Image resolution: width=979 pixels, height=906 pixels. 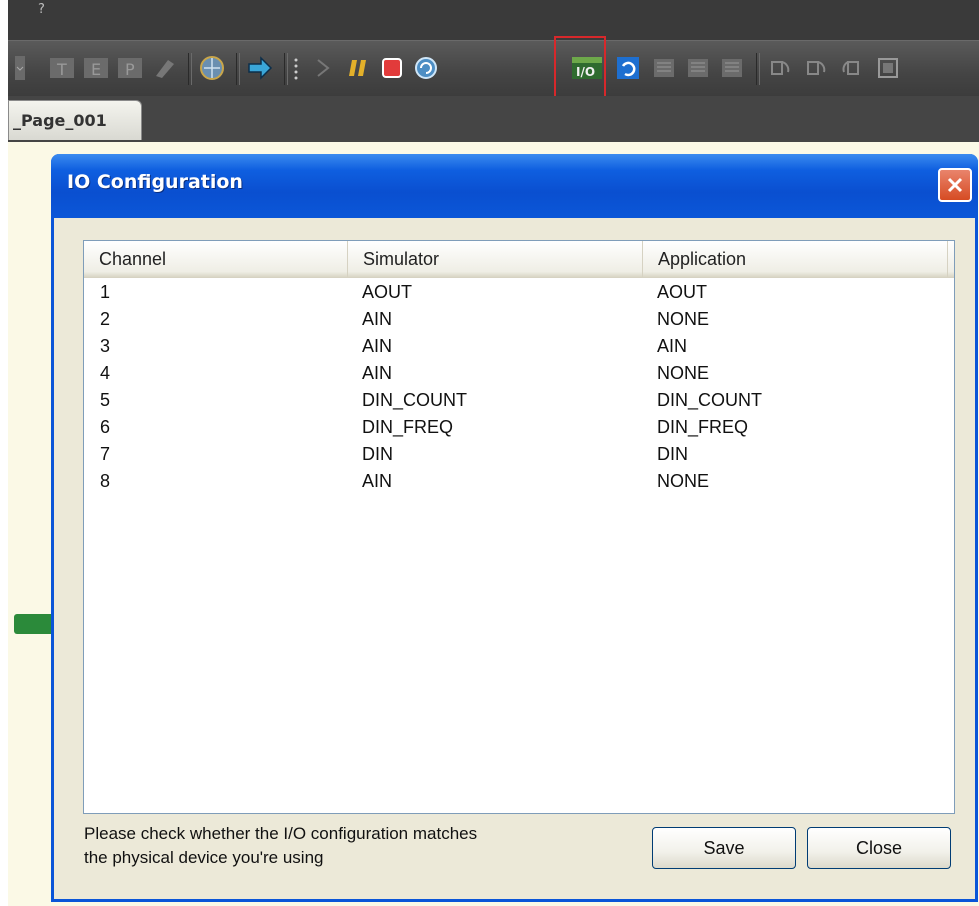 I want to click on rotate3-icon, so click(x=852, y=68).